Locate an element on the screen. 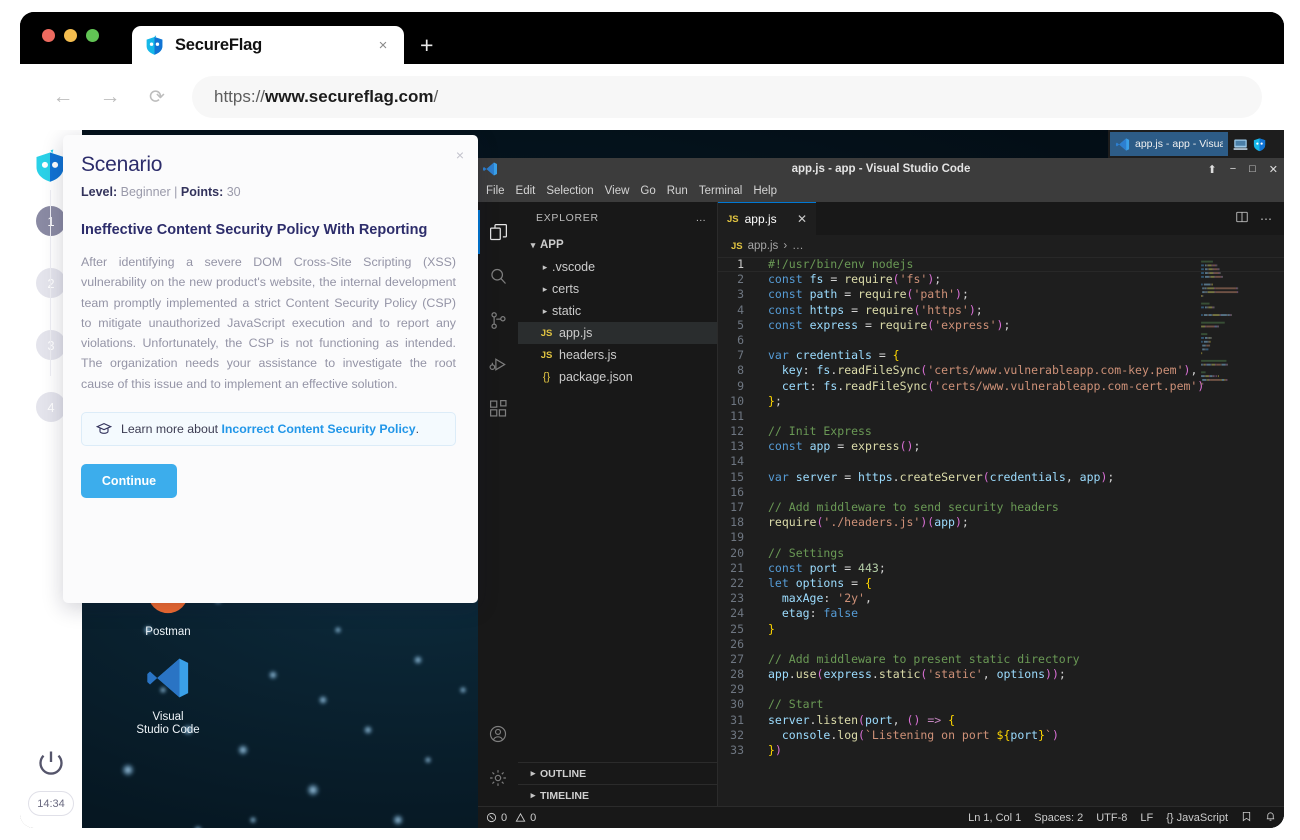 This screenshot has height=840, width=1300. line-number: 26 is located at coordinates (737, 643).